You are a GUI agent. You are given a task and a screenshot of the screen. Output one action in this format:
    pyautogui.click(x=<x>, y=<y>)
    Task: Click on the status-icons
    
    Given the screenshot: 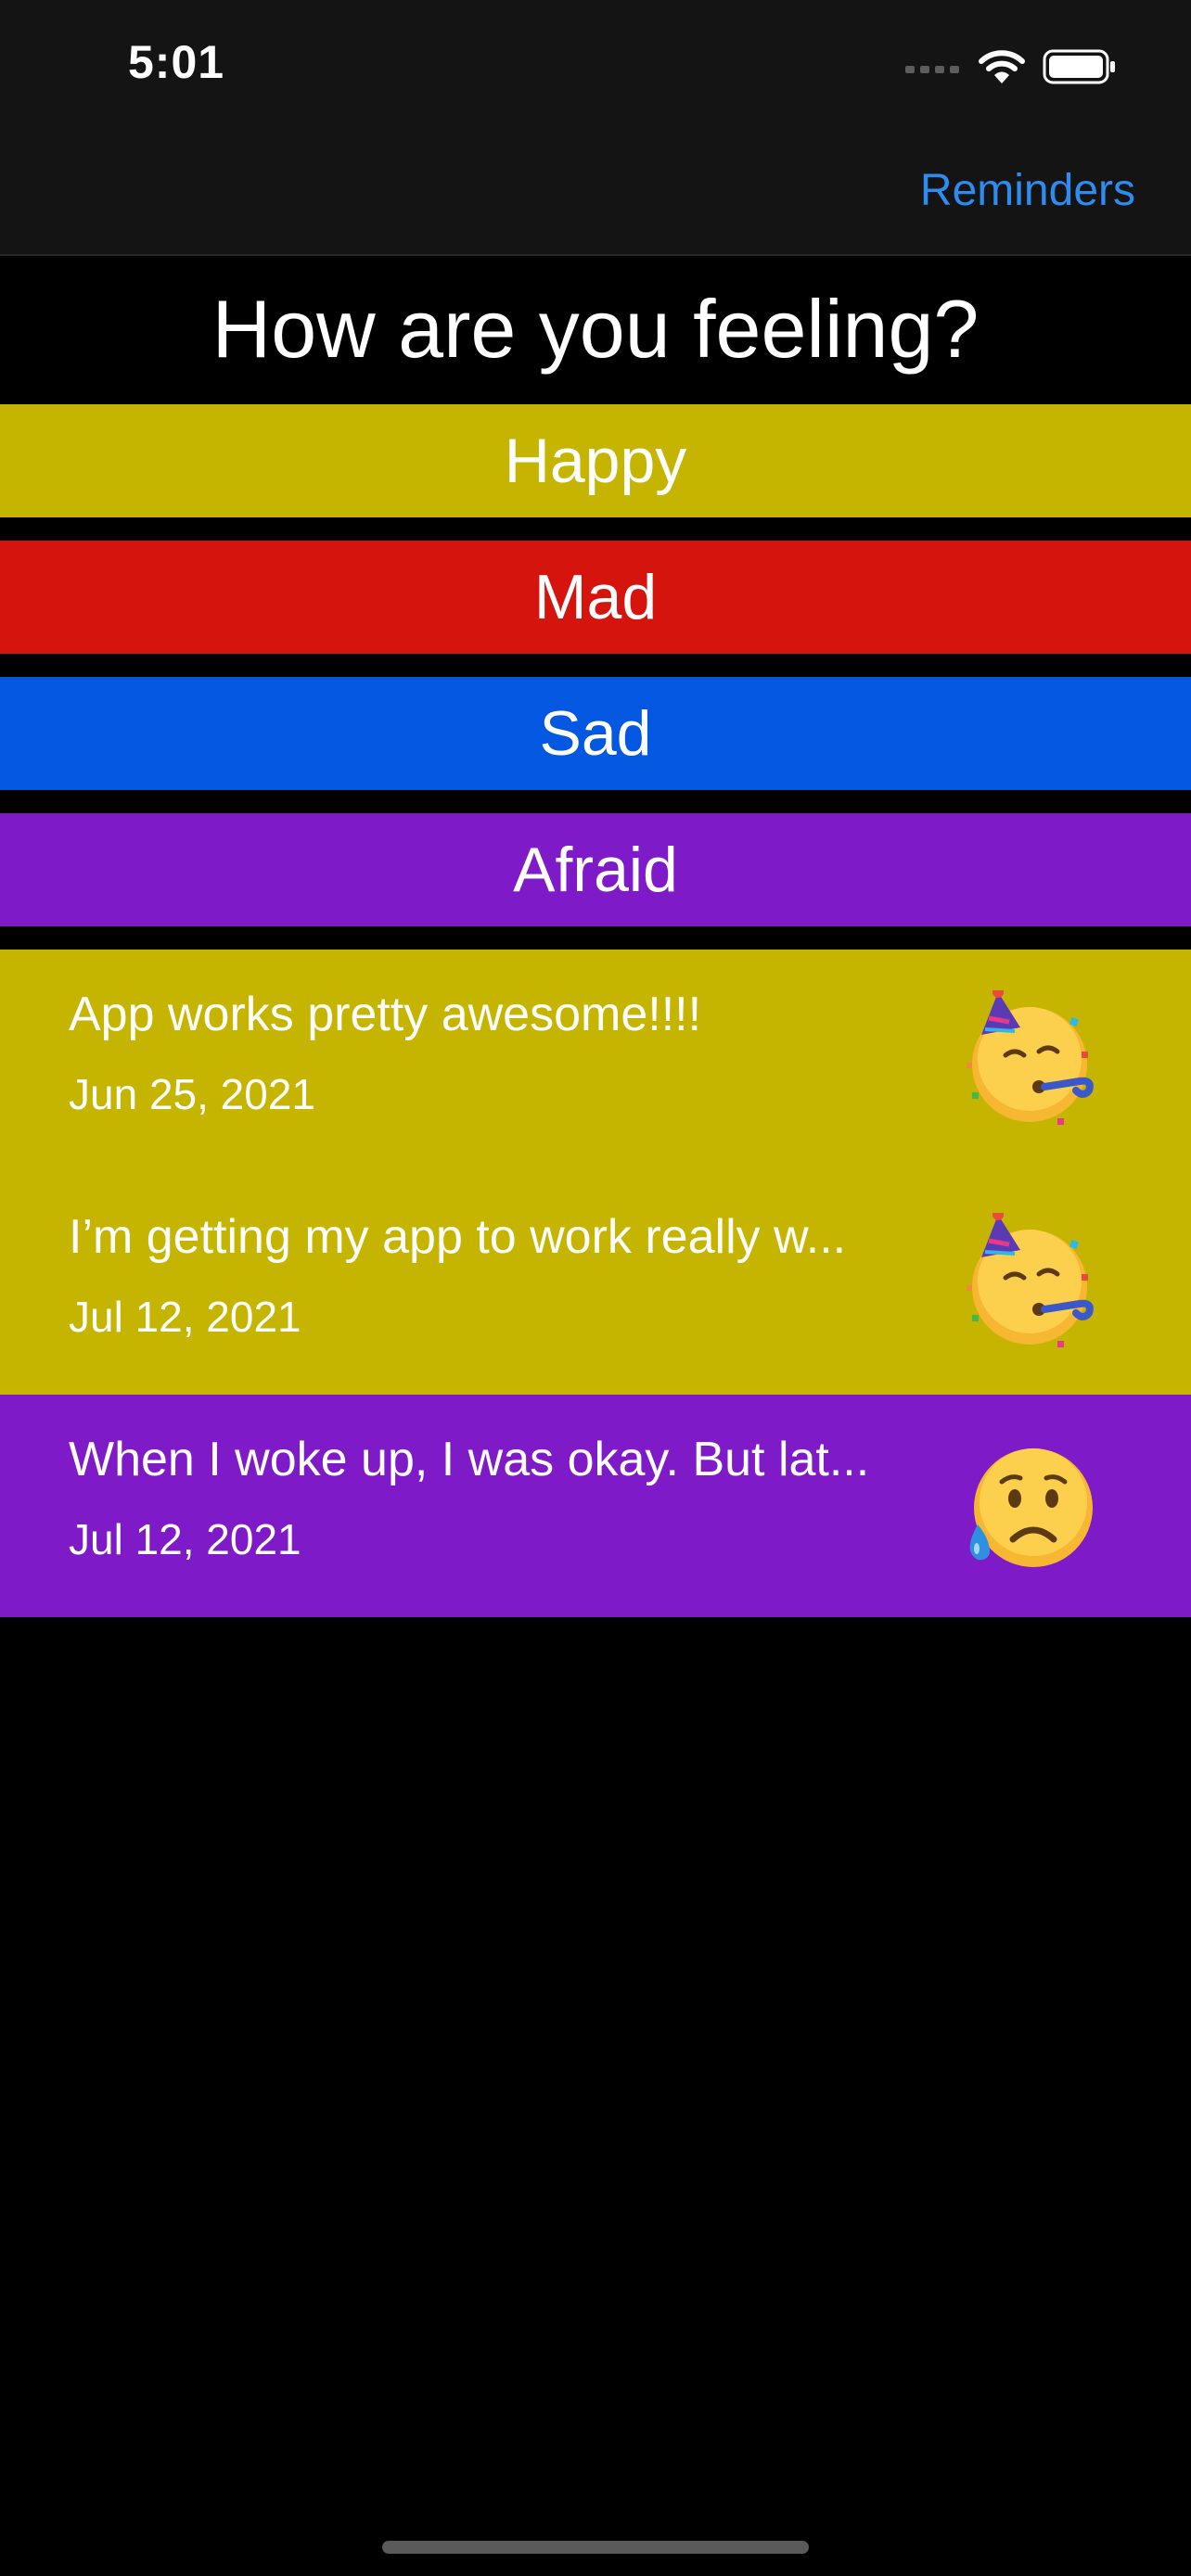 What is the action you would take?
    pyautogui.click(x=1011, y=66)
    